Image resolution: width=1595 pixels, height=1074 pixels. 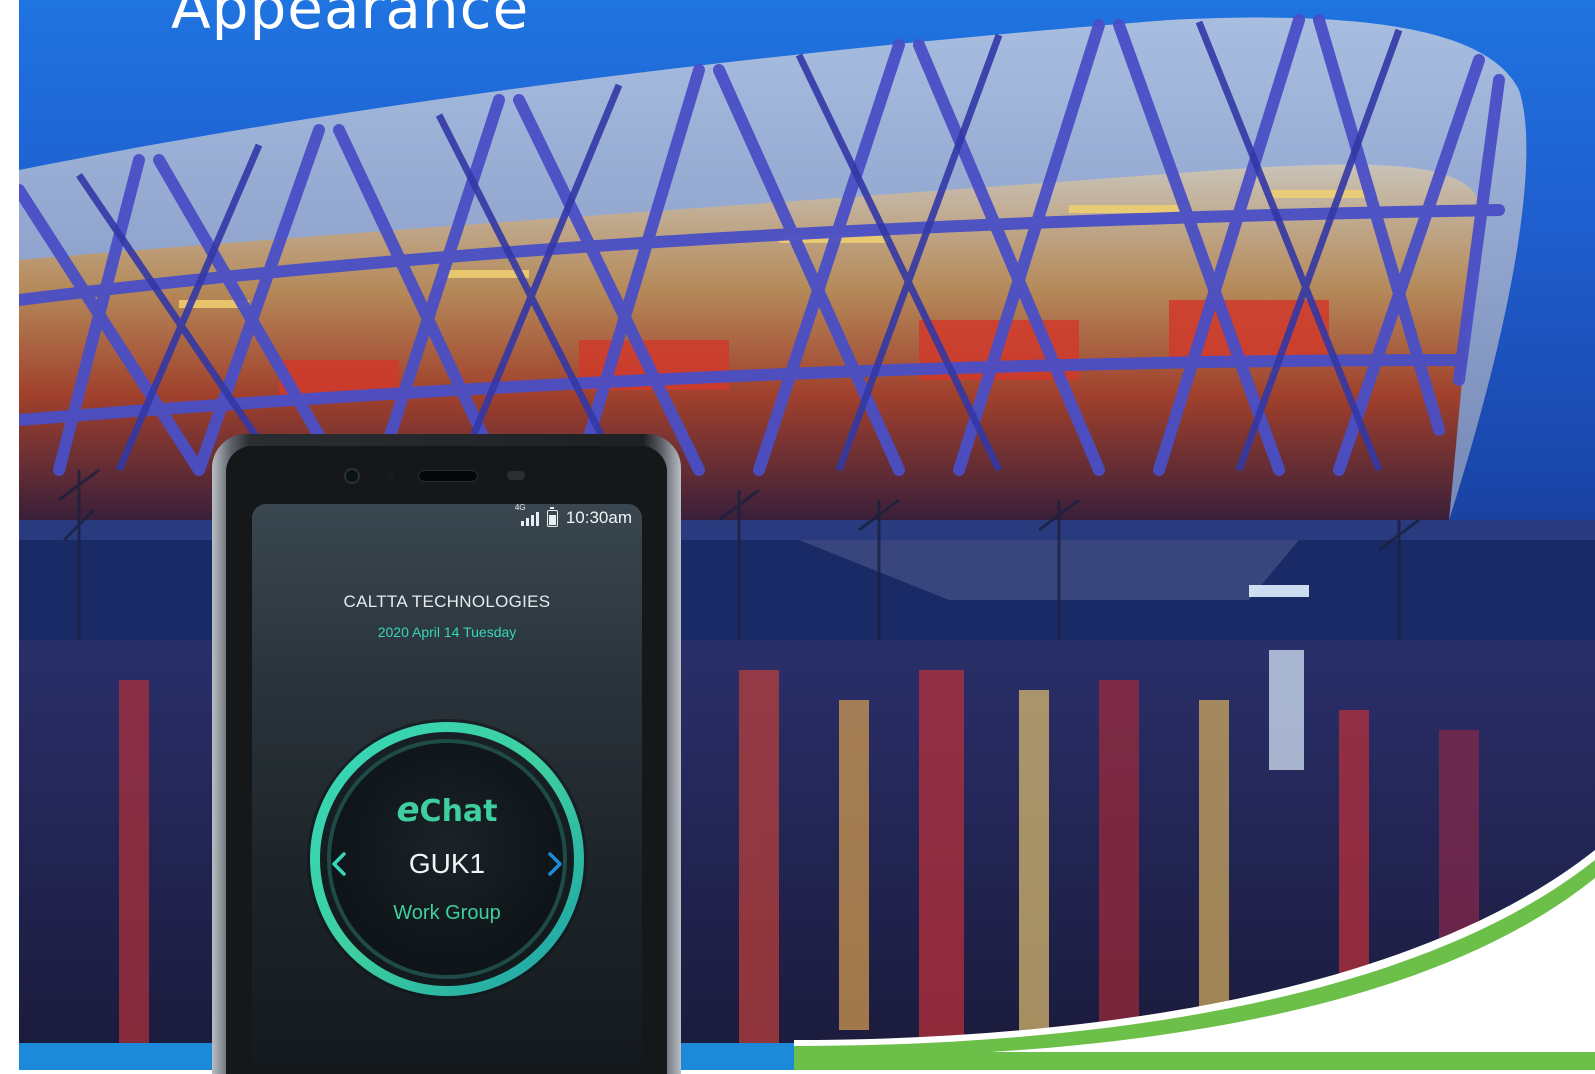 What do you see at coordinates (390, 475) in the screenshot?
I see `proximity-sensor-icon` at bounding box center [390, 475].